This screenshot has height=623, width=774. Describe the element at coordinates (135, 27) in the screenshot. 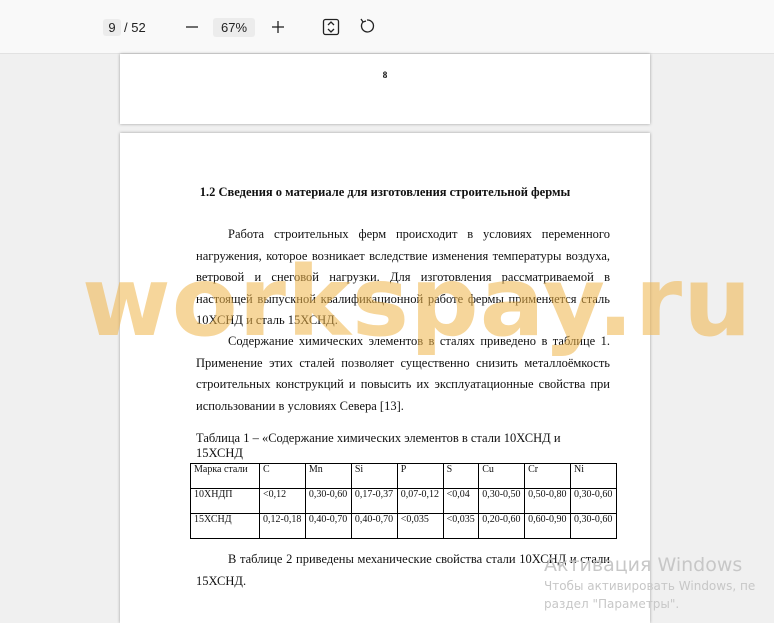

I see `page-total-label: / 52` at that location.